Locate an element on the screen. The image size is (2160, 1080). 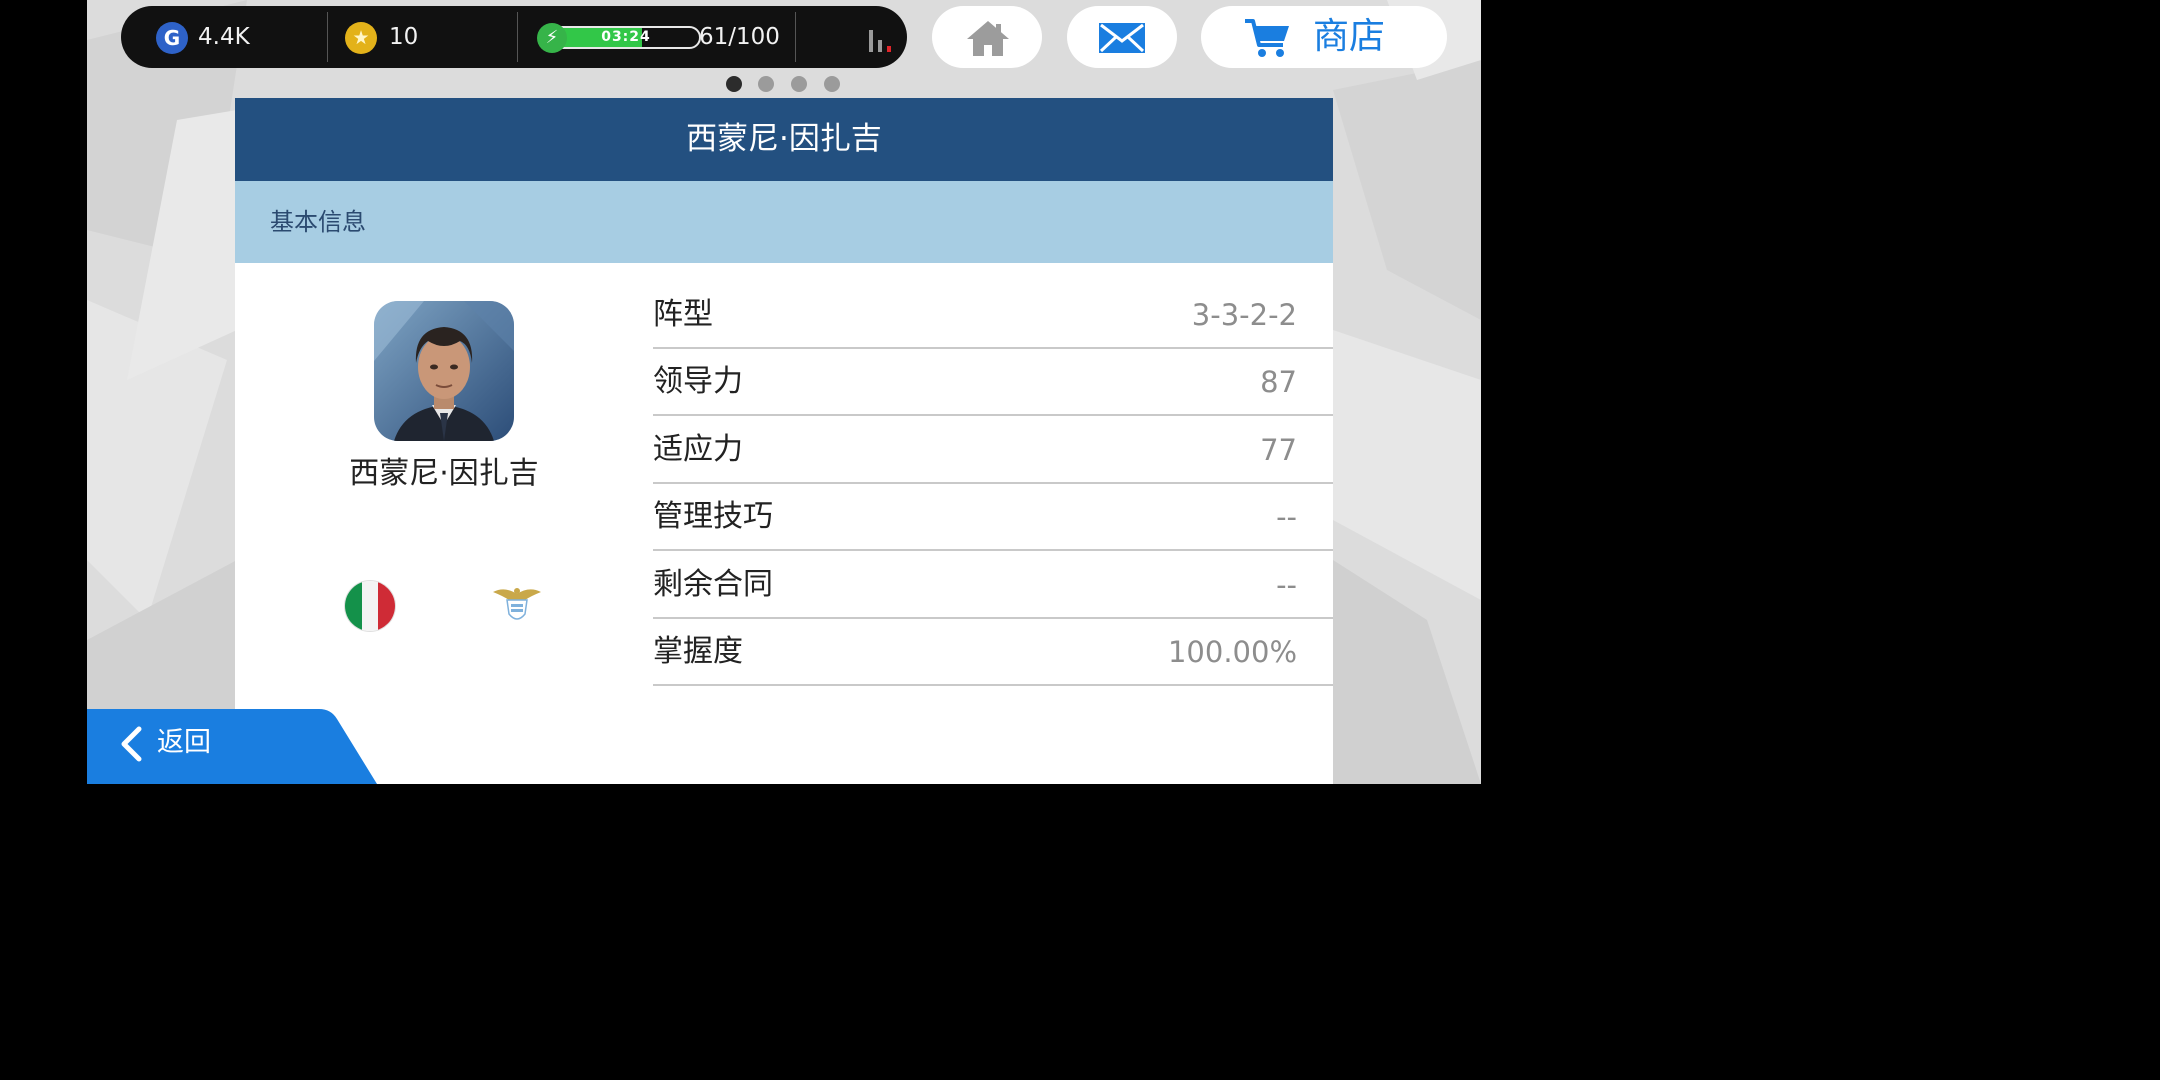
home-button is located at coordinates (987, 37).